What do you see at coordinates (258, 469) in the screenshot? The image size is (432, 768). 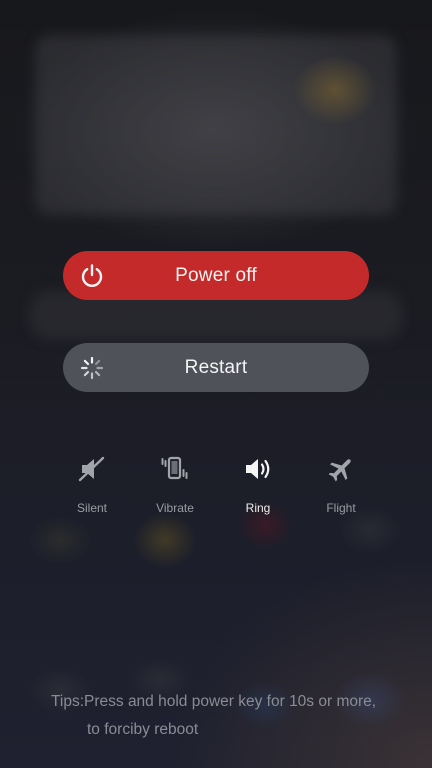 I see `speaker-icon` at bounding box center [258, 469].